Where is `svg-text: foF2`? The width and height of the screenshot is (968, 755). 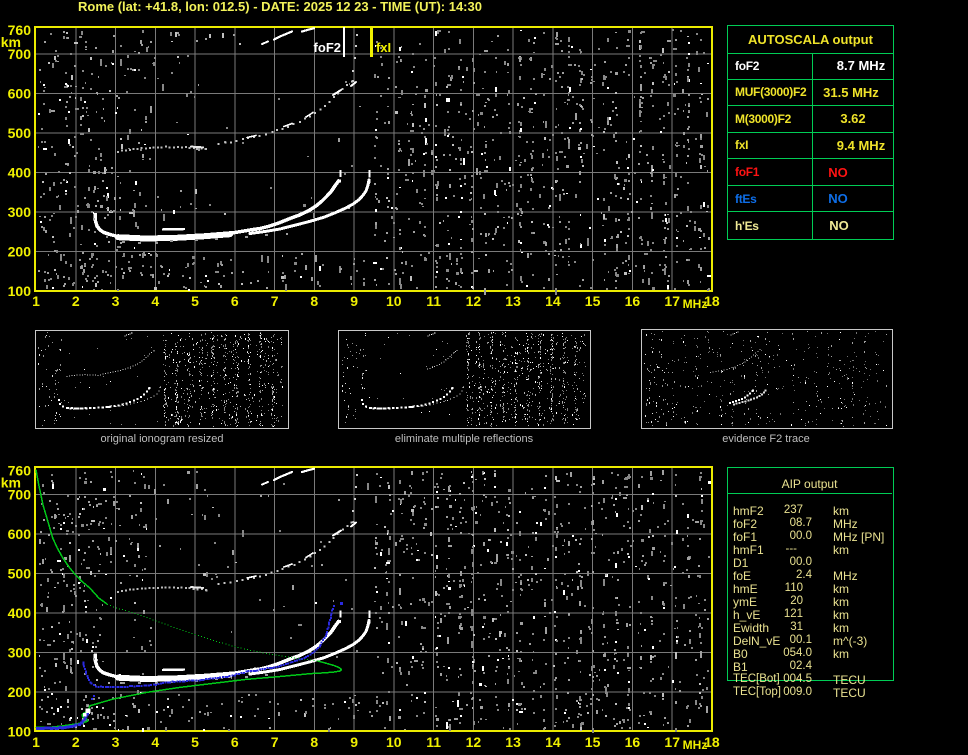
svg-text: foF2 is located at coordinates (327, 47).